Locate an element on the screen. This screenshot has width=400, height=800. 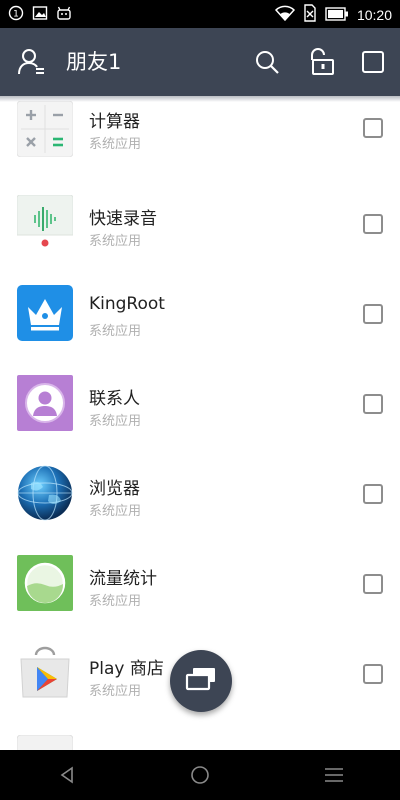
list-item: 联系人 系统应用 is located at coordinates (200, 403).